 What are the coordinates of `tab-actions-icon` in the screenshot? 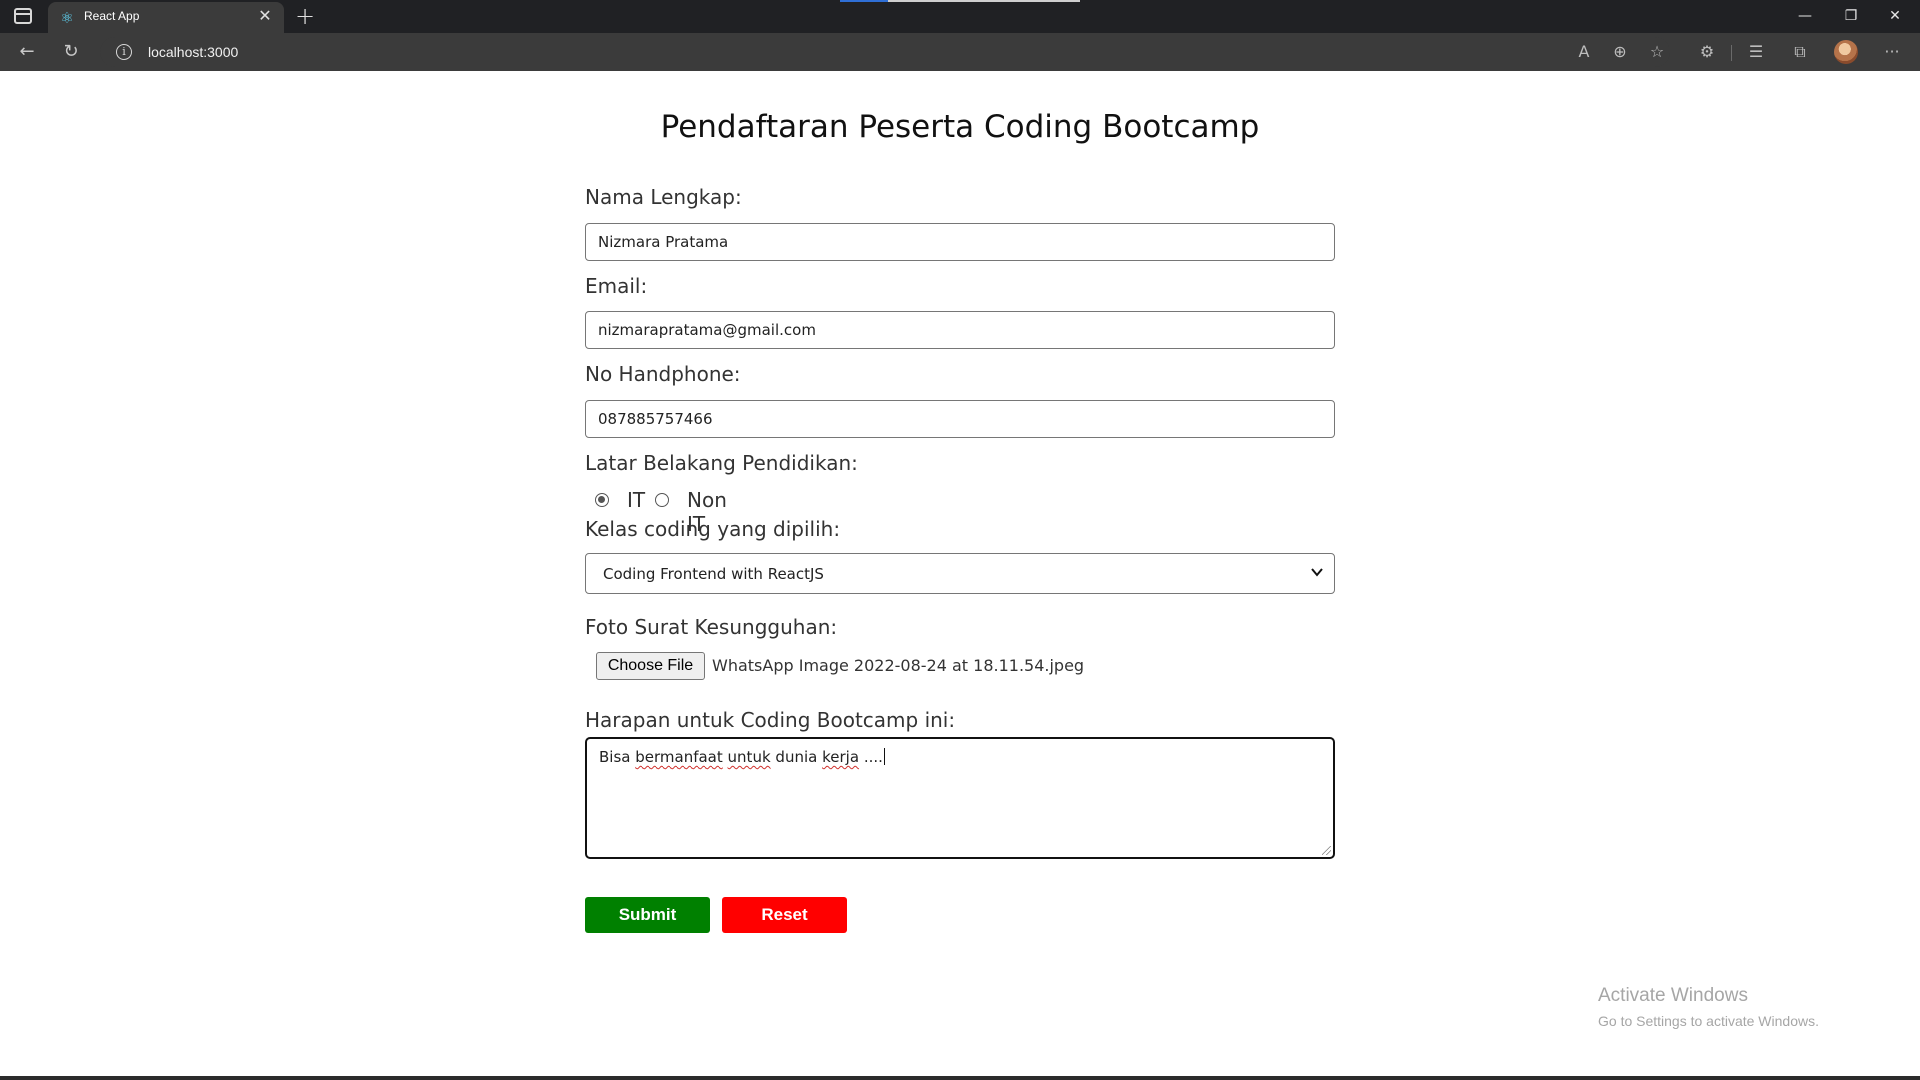 It's located at (23, 16).